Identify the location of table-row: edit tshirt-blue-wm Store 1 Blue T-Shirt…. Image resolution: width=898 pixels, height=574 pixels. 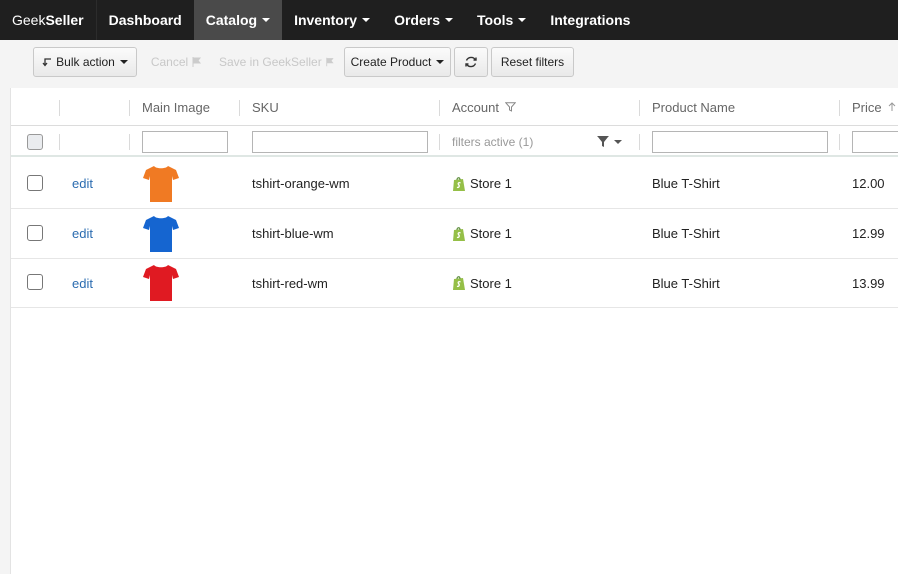
(454, 234).